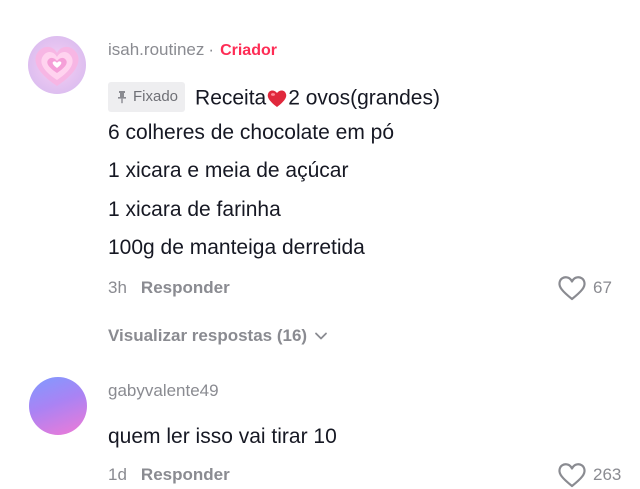 The width and height of the screenshot is (640, 489). I want to click on comment-header: isah.routinez · Criador, so click(192, 50).